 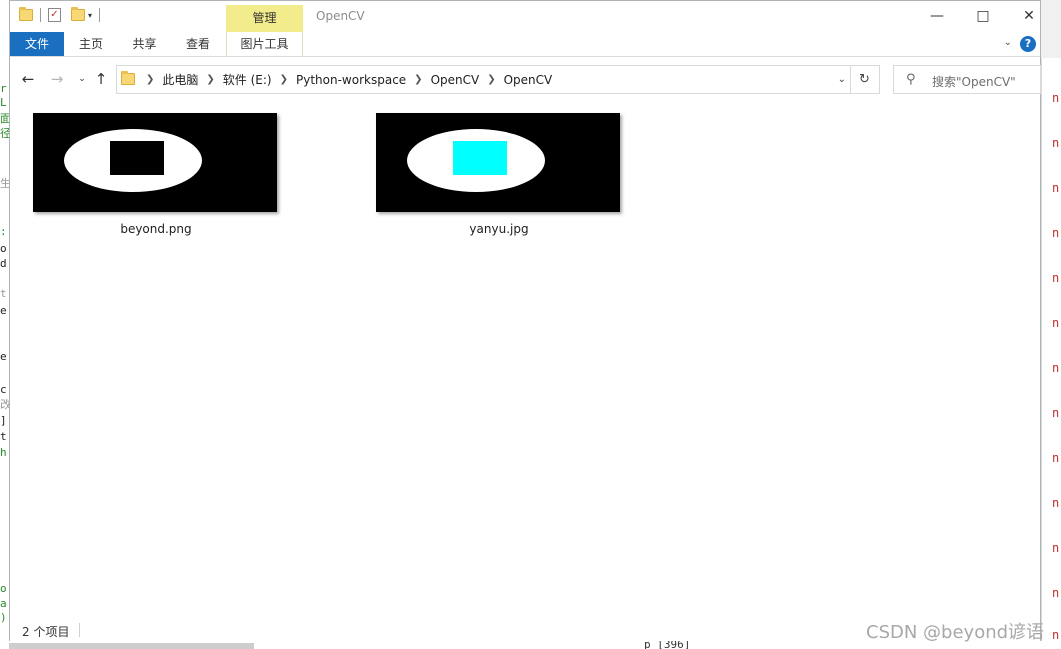 I want to click on properties-icon: ✓, so click(x=54, y=15).